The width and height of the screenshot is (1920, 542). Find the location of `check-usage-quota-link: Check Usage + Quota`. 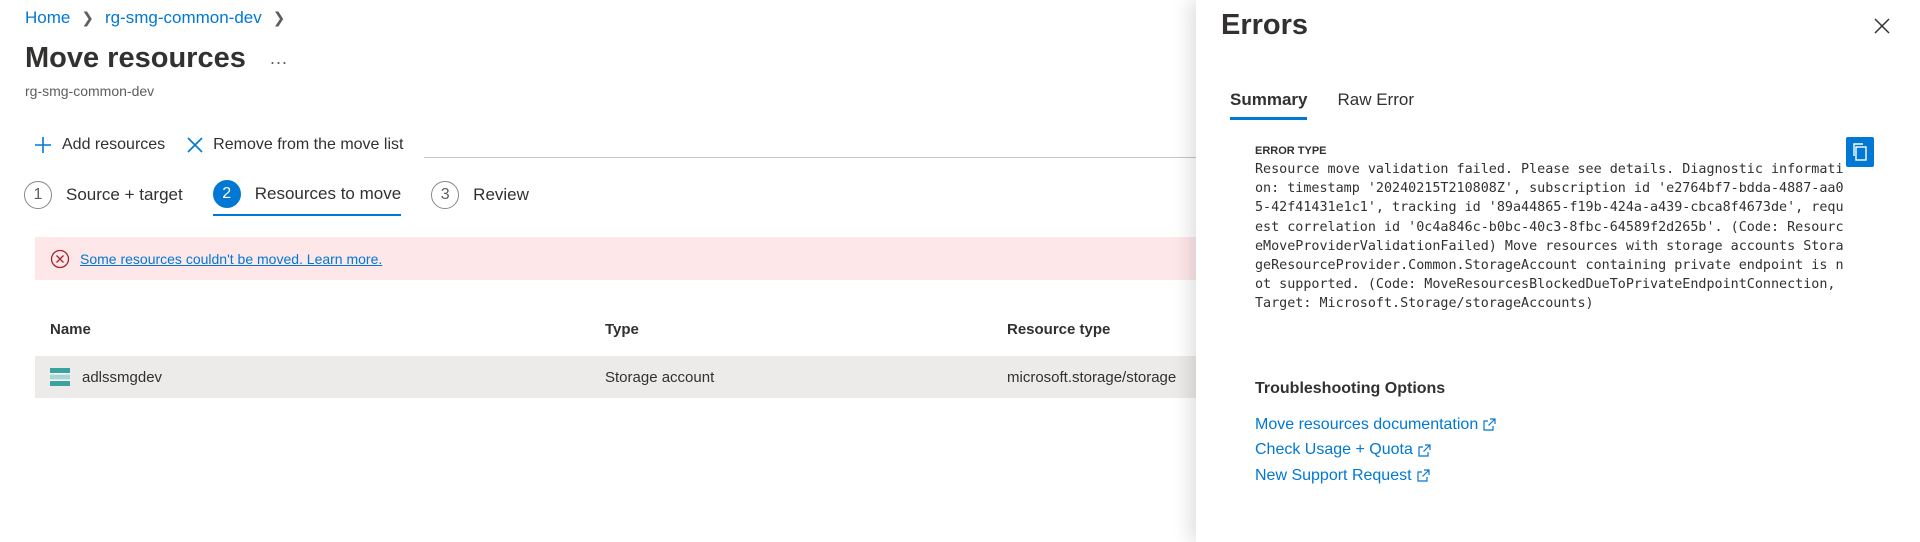

check-usage-quota-link: Check Usage + Quota is located at coordinates (1375, 451).